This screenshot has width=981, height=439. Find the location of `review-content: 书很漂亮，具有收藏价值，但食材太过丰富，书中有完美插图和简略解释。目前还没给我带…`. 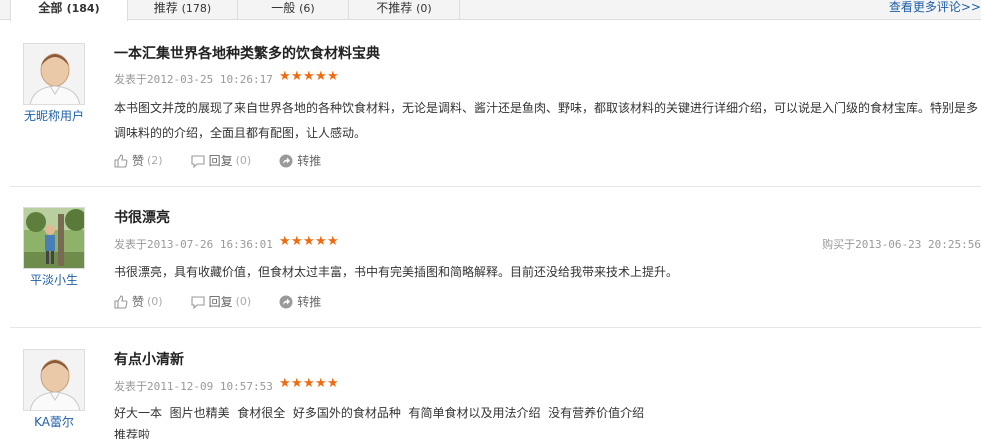

review-content: 书很漂亮，具有收藏价值，但食材太过丰富，书中有完美插图和简略解释。目前还没给我带… is located at coordinates (547, 272).